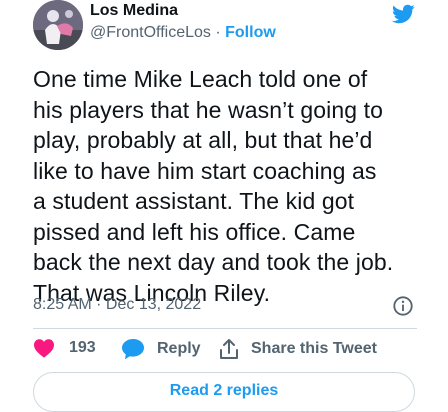  What do you see at coordinates (403, 306) in the screenshot?
I see `info-icon` at bounding box center [403, 306].